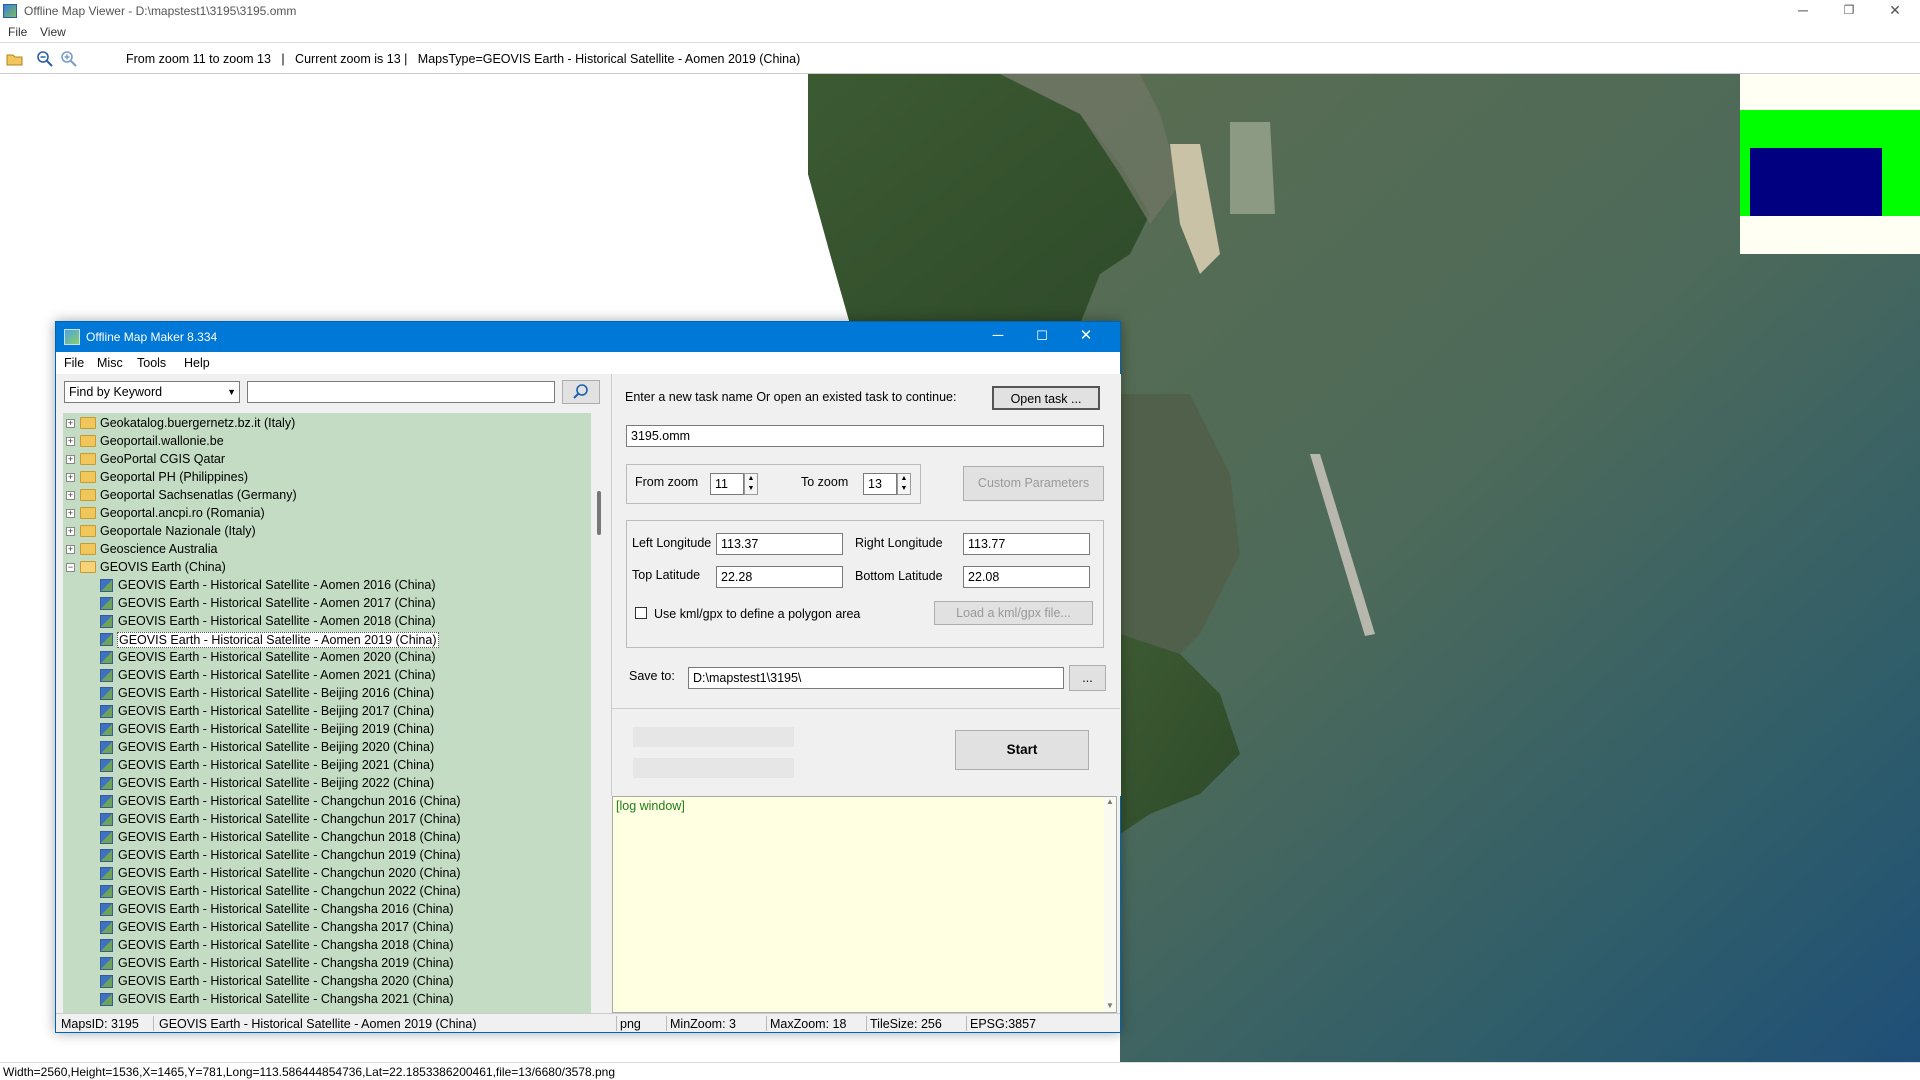 The image size is (1920, 1080). Describe the element at coordinates (70, 567) in the screenshot. I see `collapse-icon: −` at that location.